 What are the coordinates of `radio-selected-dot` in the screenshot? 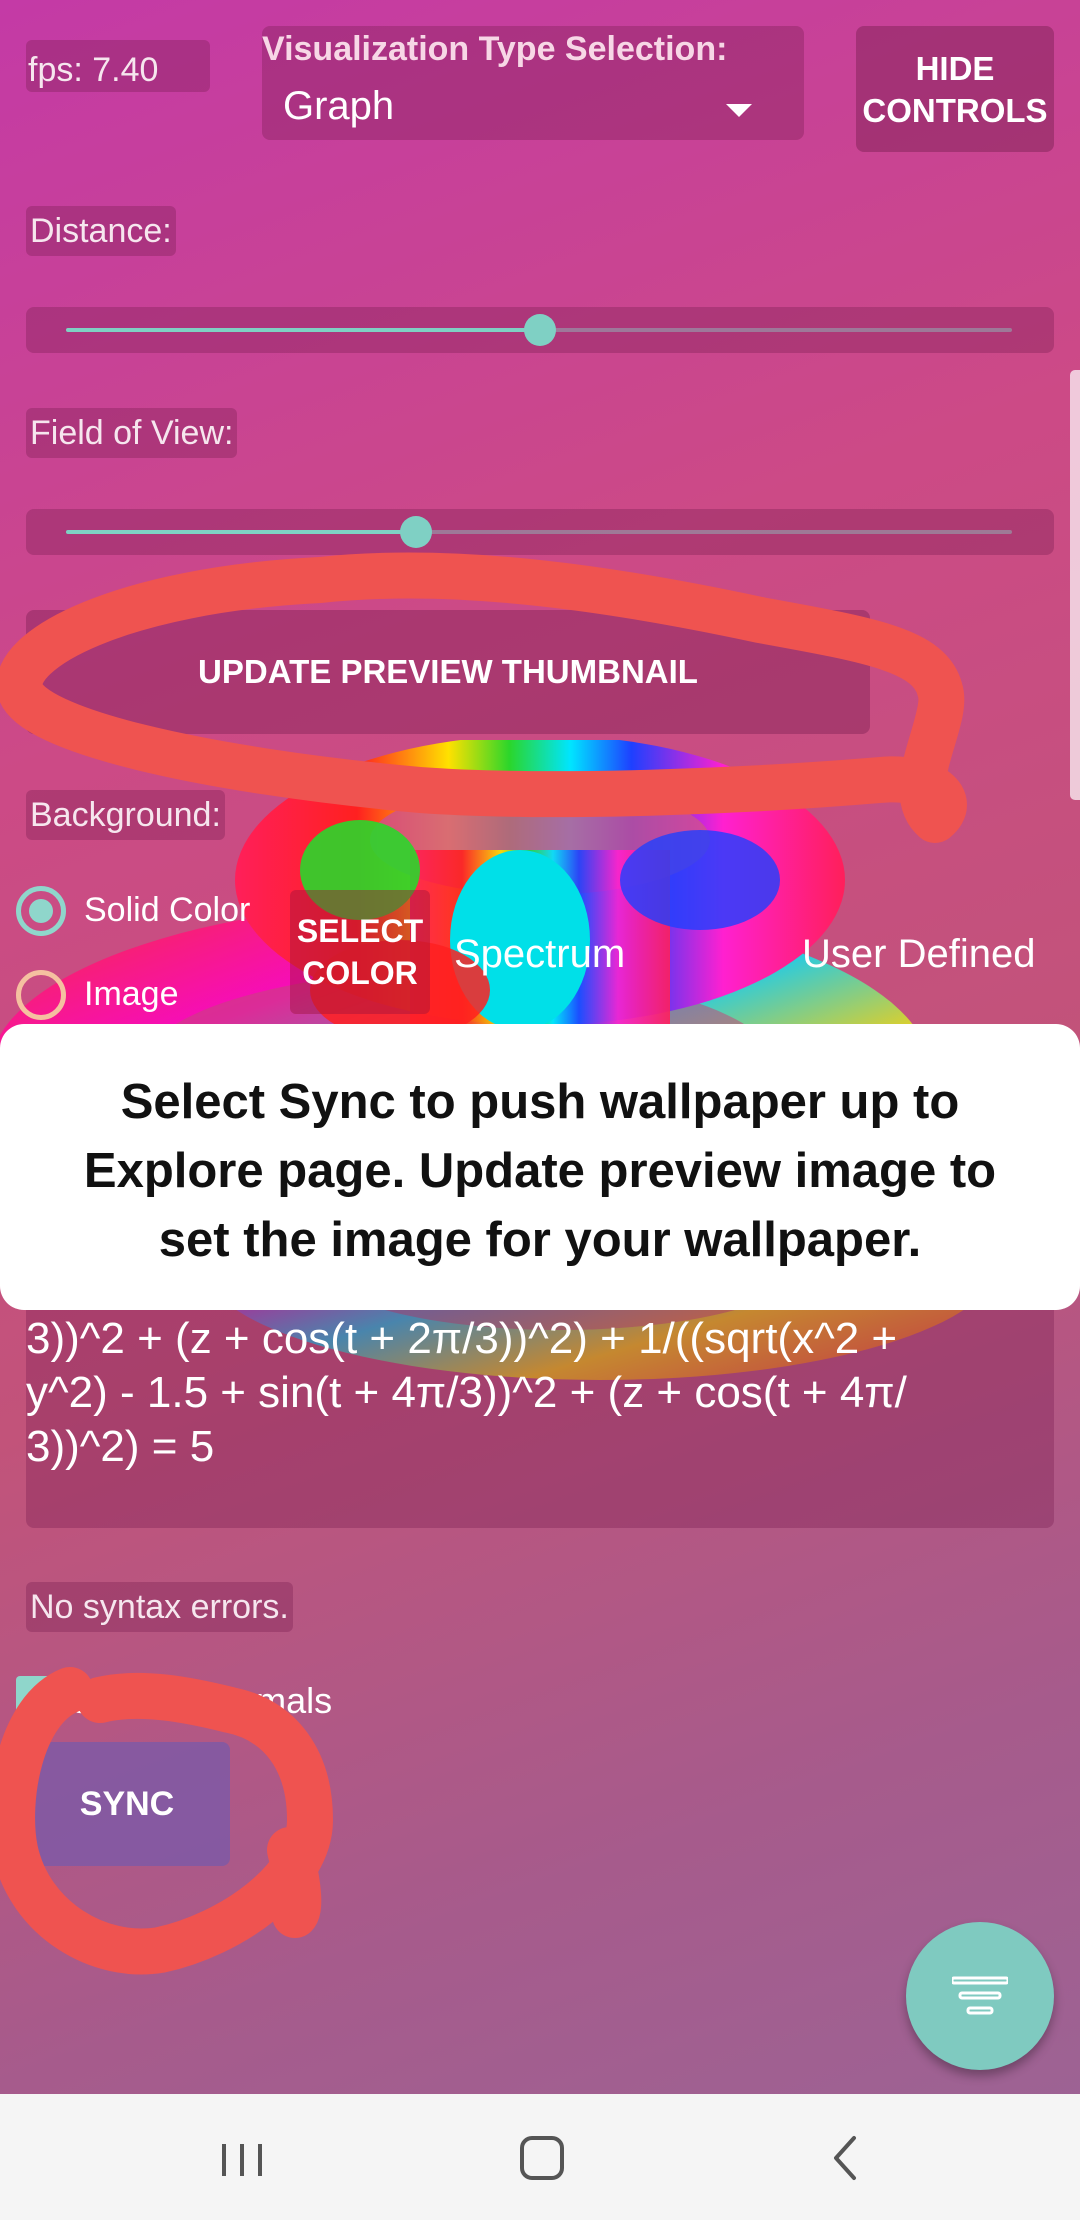 It's located at (41, 911).